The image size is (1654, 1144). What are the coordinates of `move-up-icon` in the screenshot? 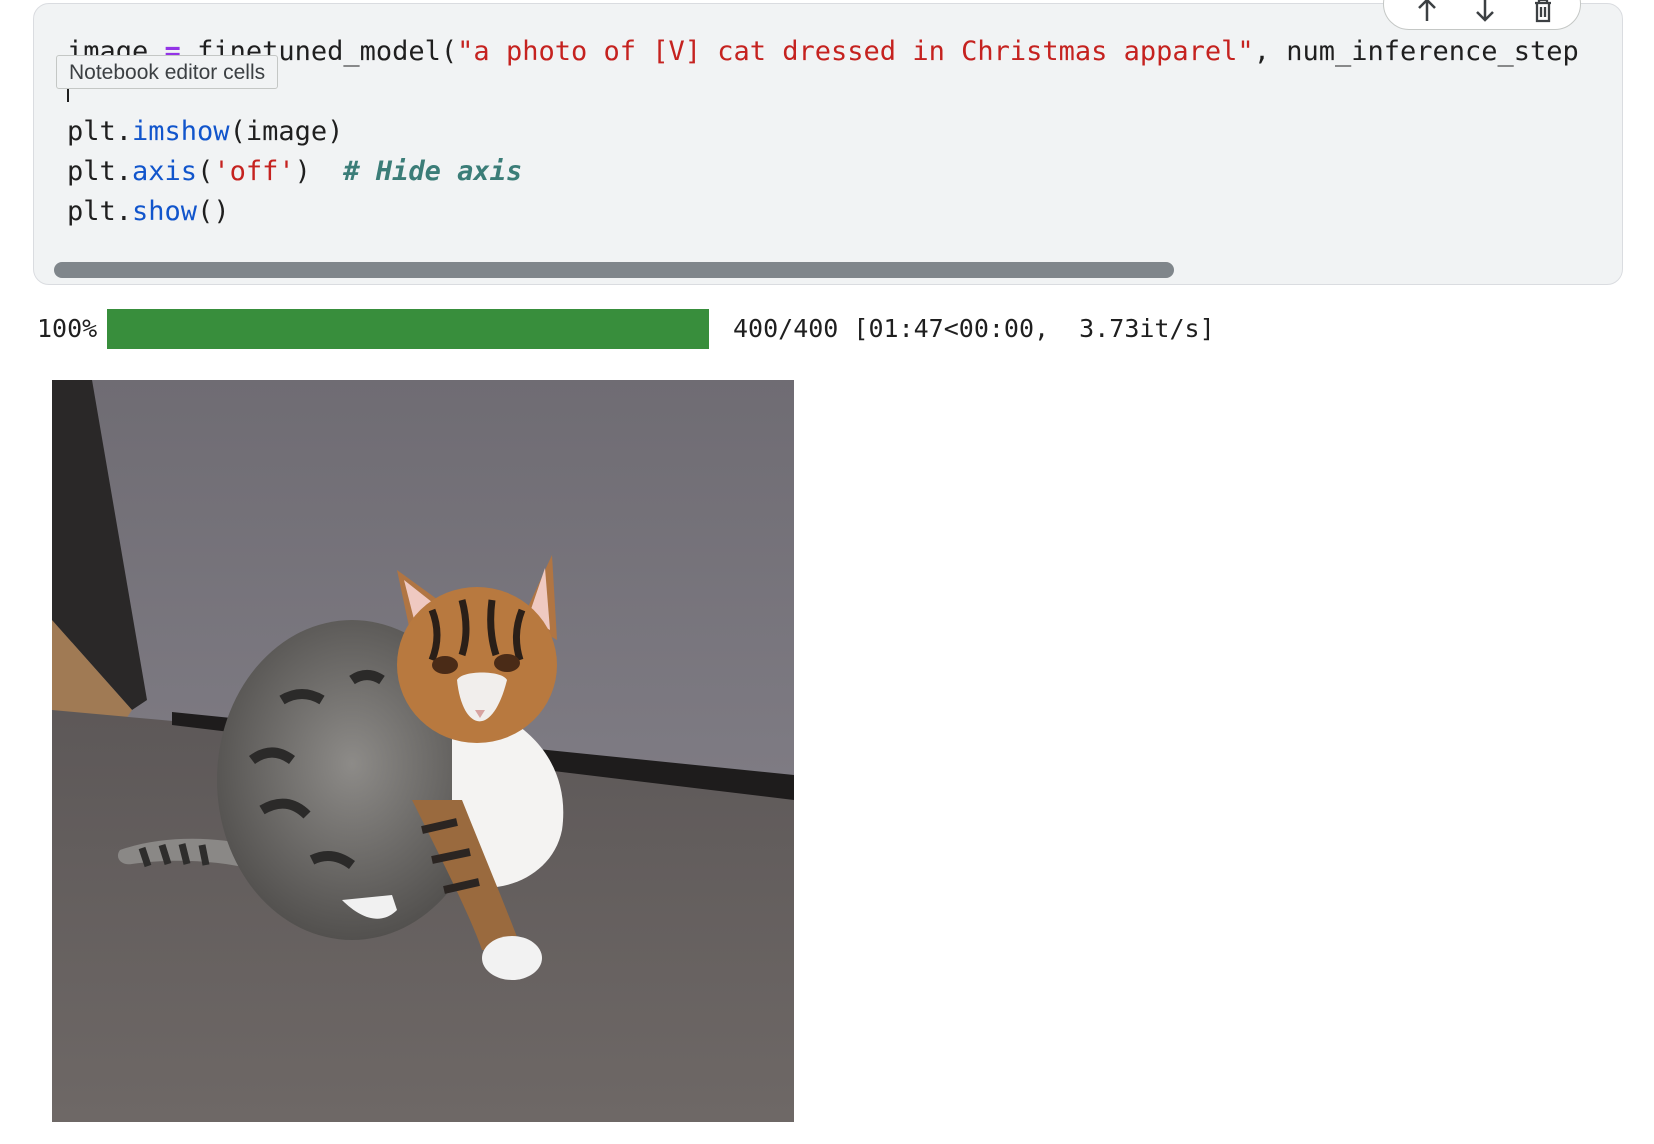 It's located at (1427, 11).